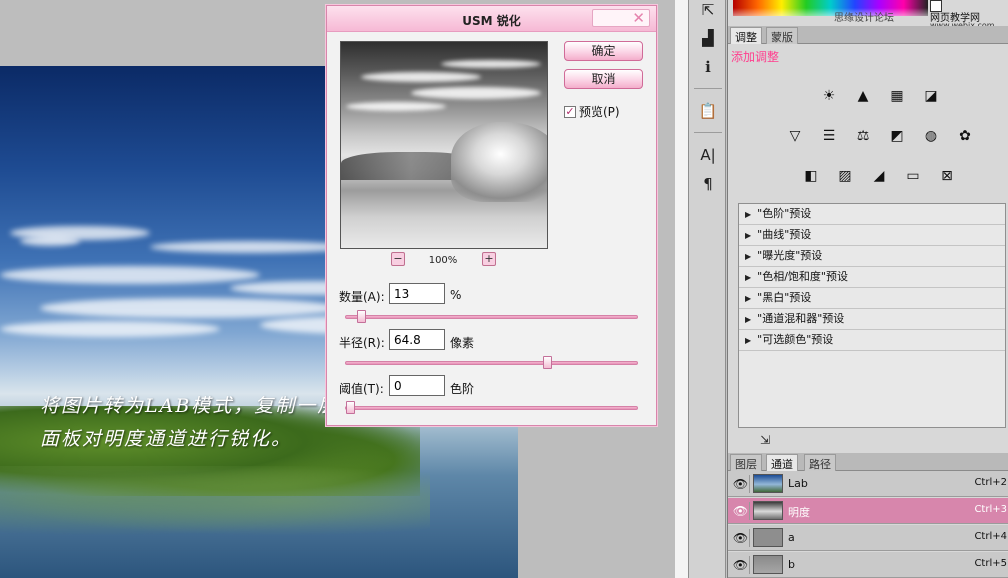 Image resolution: width=1008 pixels, height=578 pixels. What do you see at coordinates (782, 35) in the screenshot?
I see `tab-masks: 蒙版` at bounding box center [782, 35].